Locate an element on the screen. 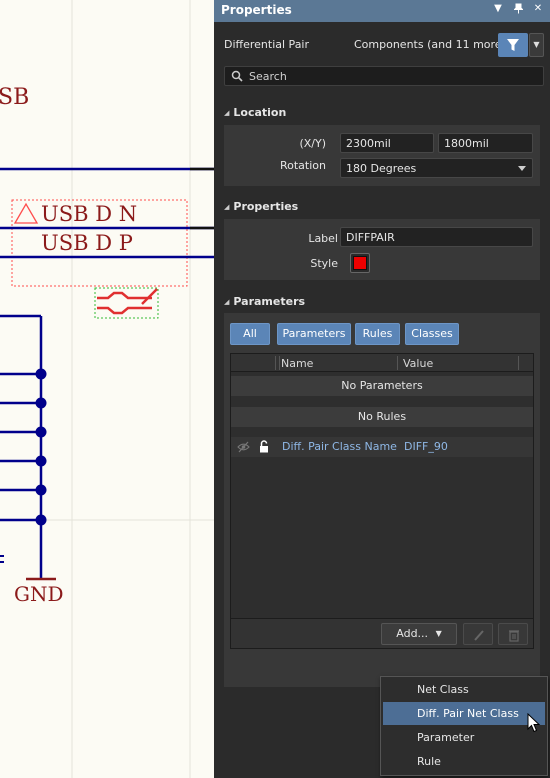  junction-wires is located at coordinates (20, 447).